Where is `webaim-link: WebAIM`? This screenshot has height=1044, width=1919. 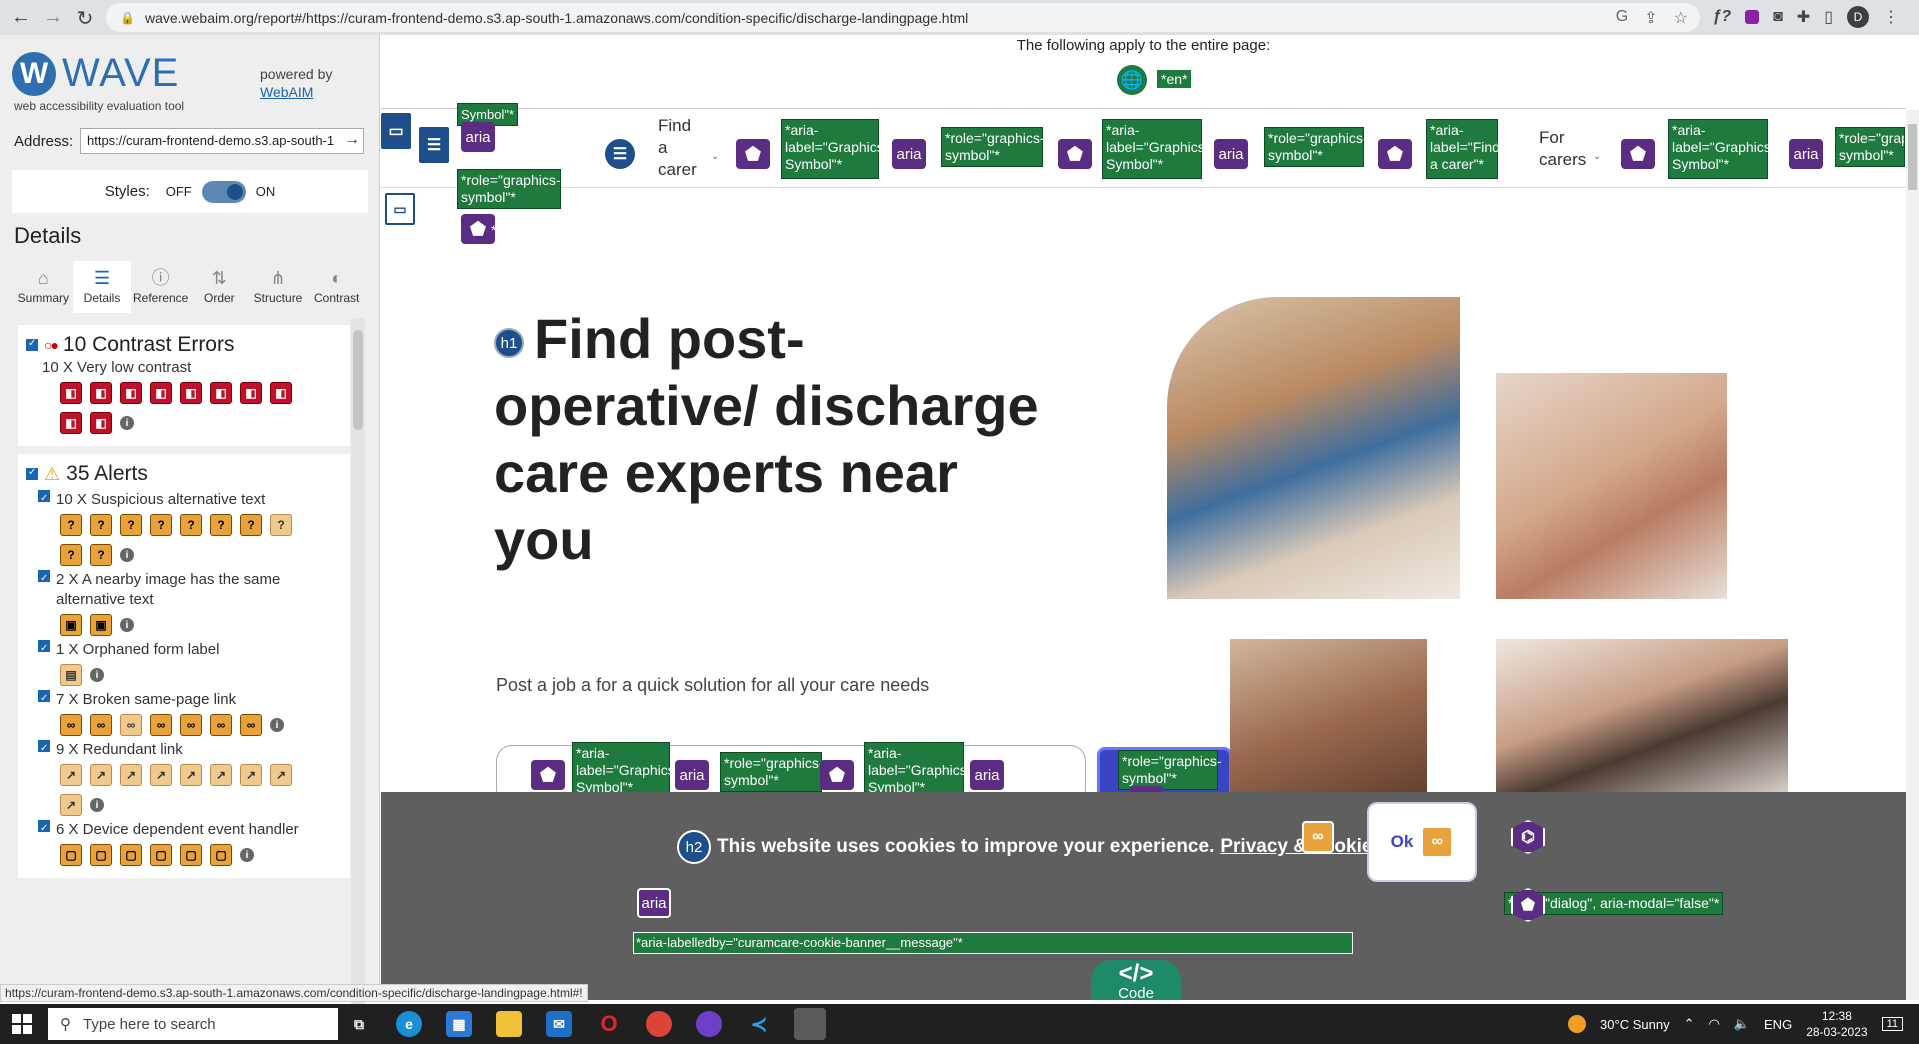 webaim-link: WebAIM is located at coordinates (286, 92).